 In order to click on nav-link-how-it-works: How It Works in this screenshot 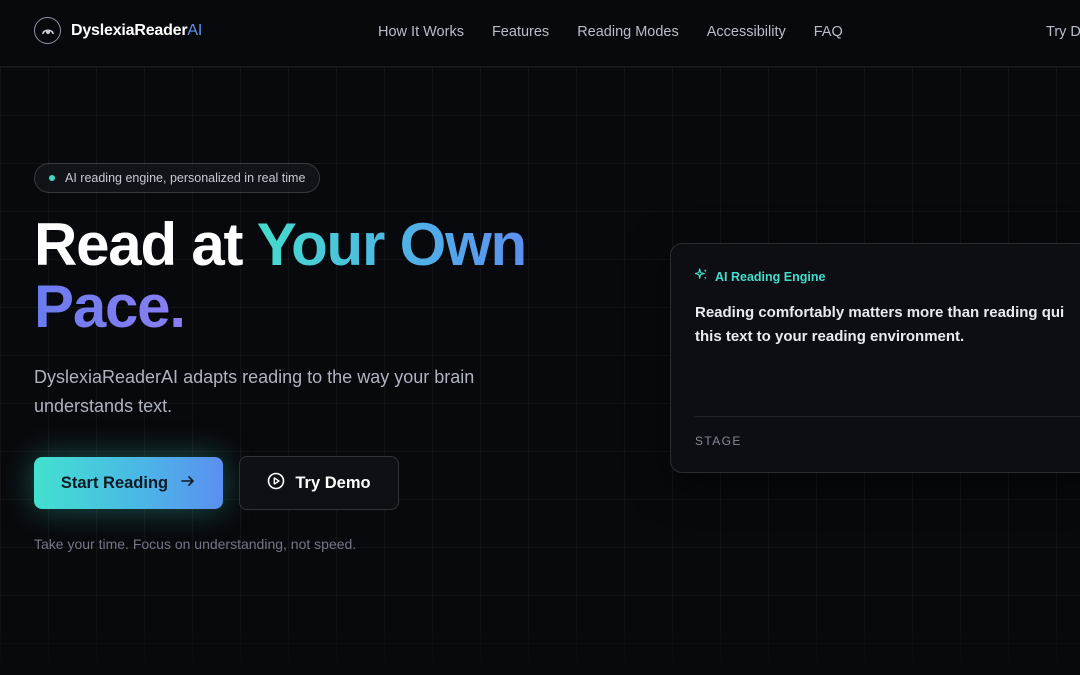, I will do `click(421, 32)`.